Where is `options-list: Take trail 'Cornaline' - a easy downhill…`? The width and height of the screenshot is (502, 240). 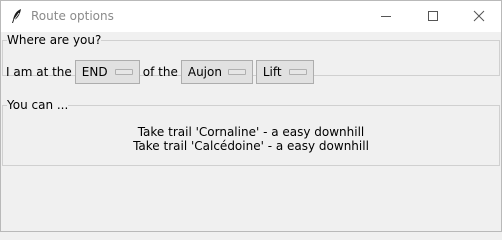 options-list: Take trail 'Cornaline' - a easy downhill… is located at coordinates (251, 139).